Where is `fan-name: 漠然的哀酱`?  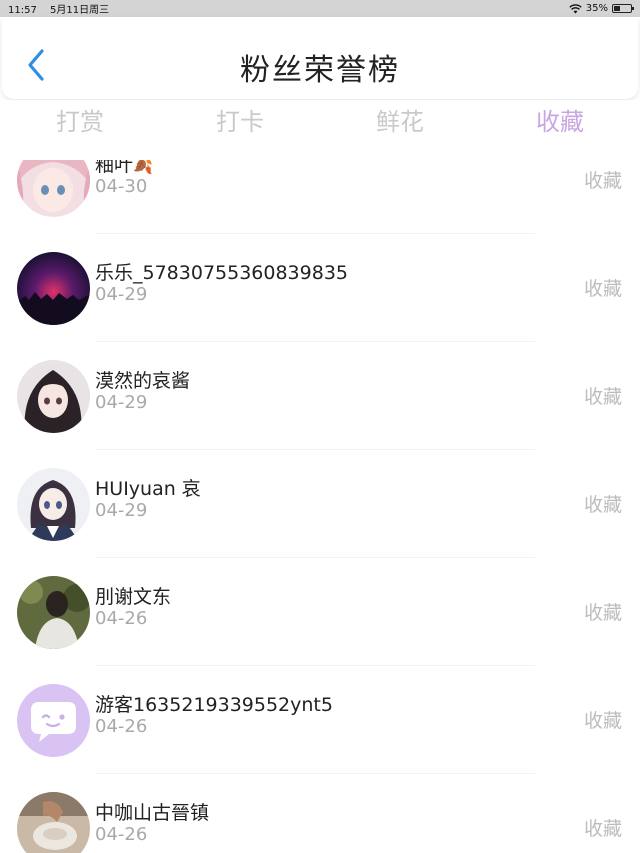
fan-name: 漠然的哀酱 is located at coordinates (143, 381).